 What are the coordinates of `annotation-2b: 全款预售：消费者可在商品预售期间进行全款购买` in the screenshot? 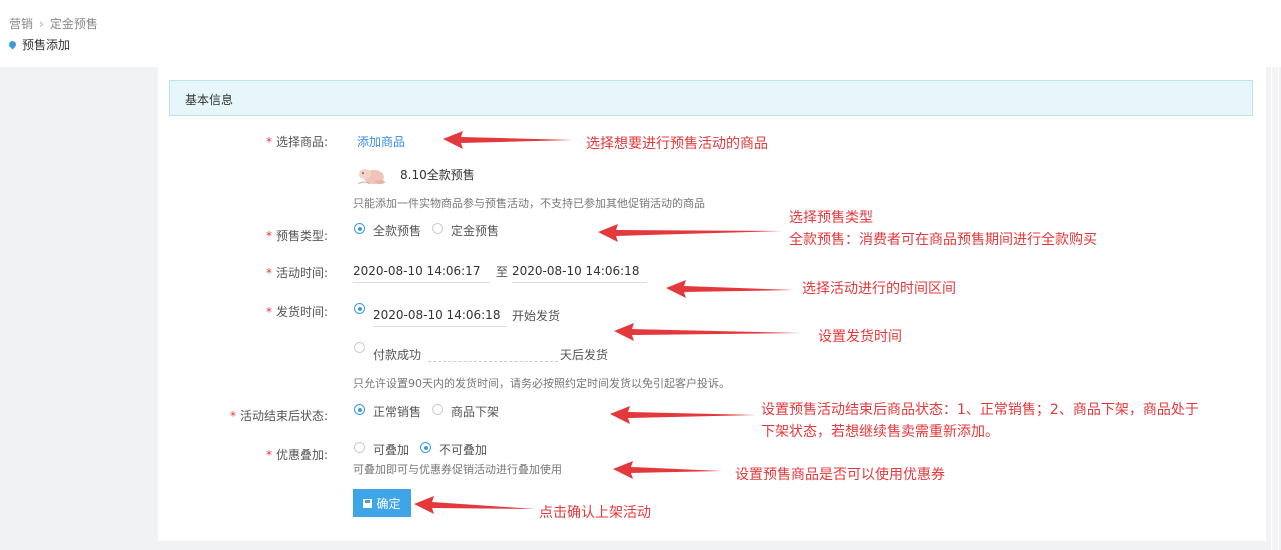 It's located at (943, 240).